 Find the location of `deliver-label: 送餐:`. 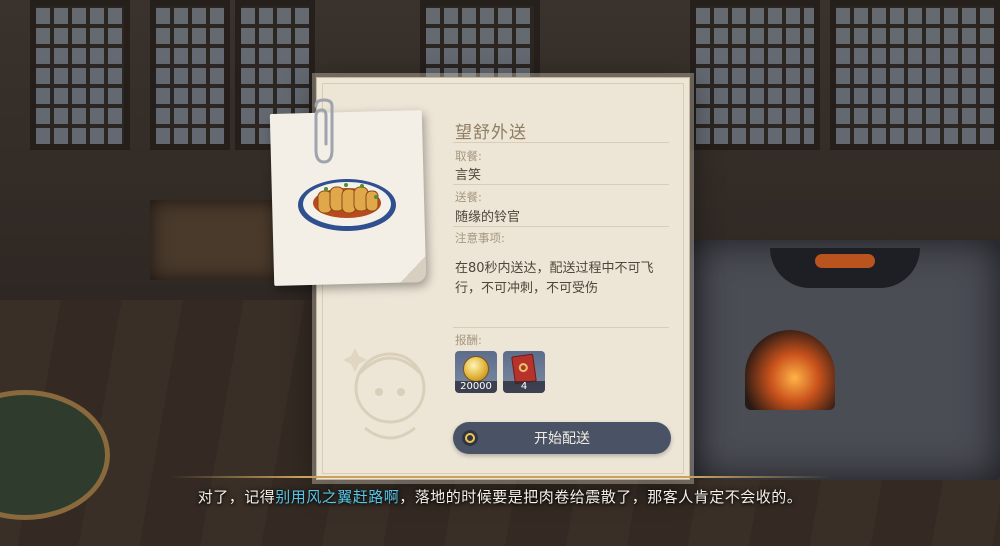

deliver-label: 送餐: is located at coordinates (468, 197).